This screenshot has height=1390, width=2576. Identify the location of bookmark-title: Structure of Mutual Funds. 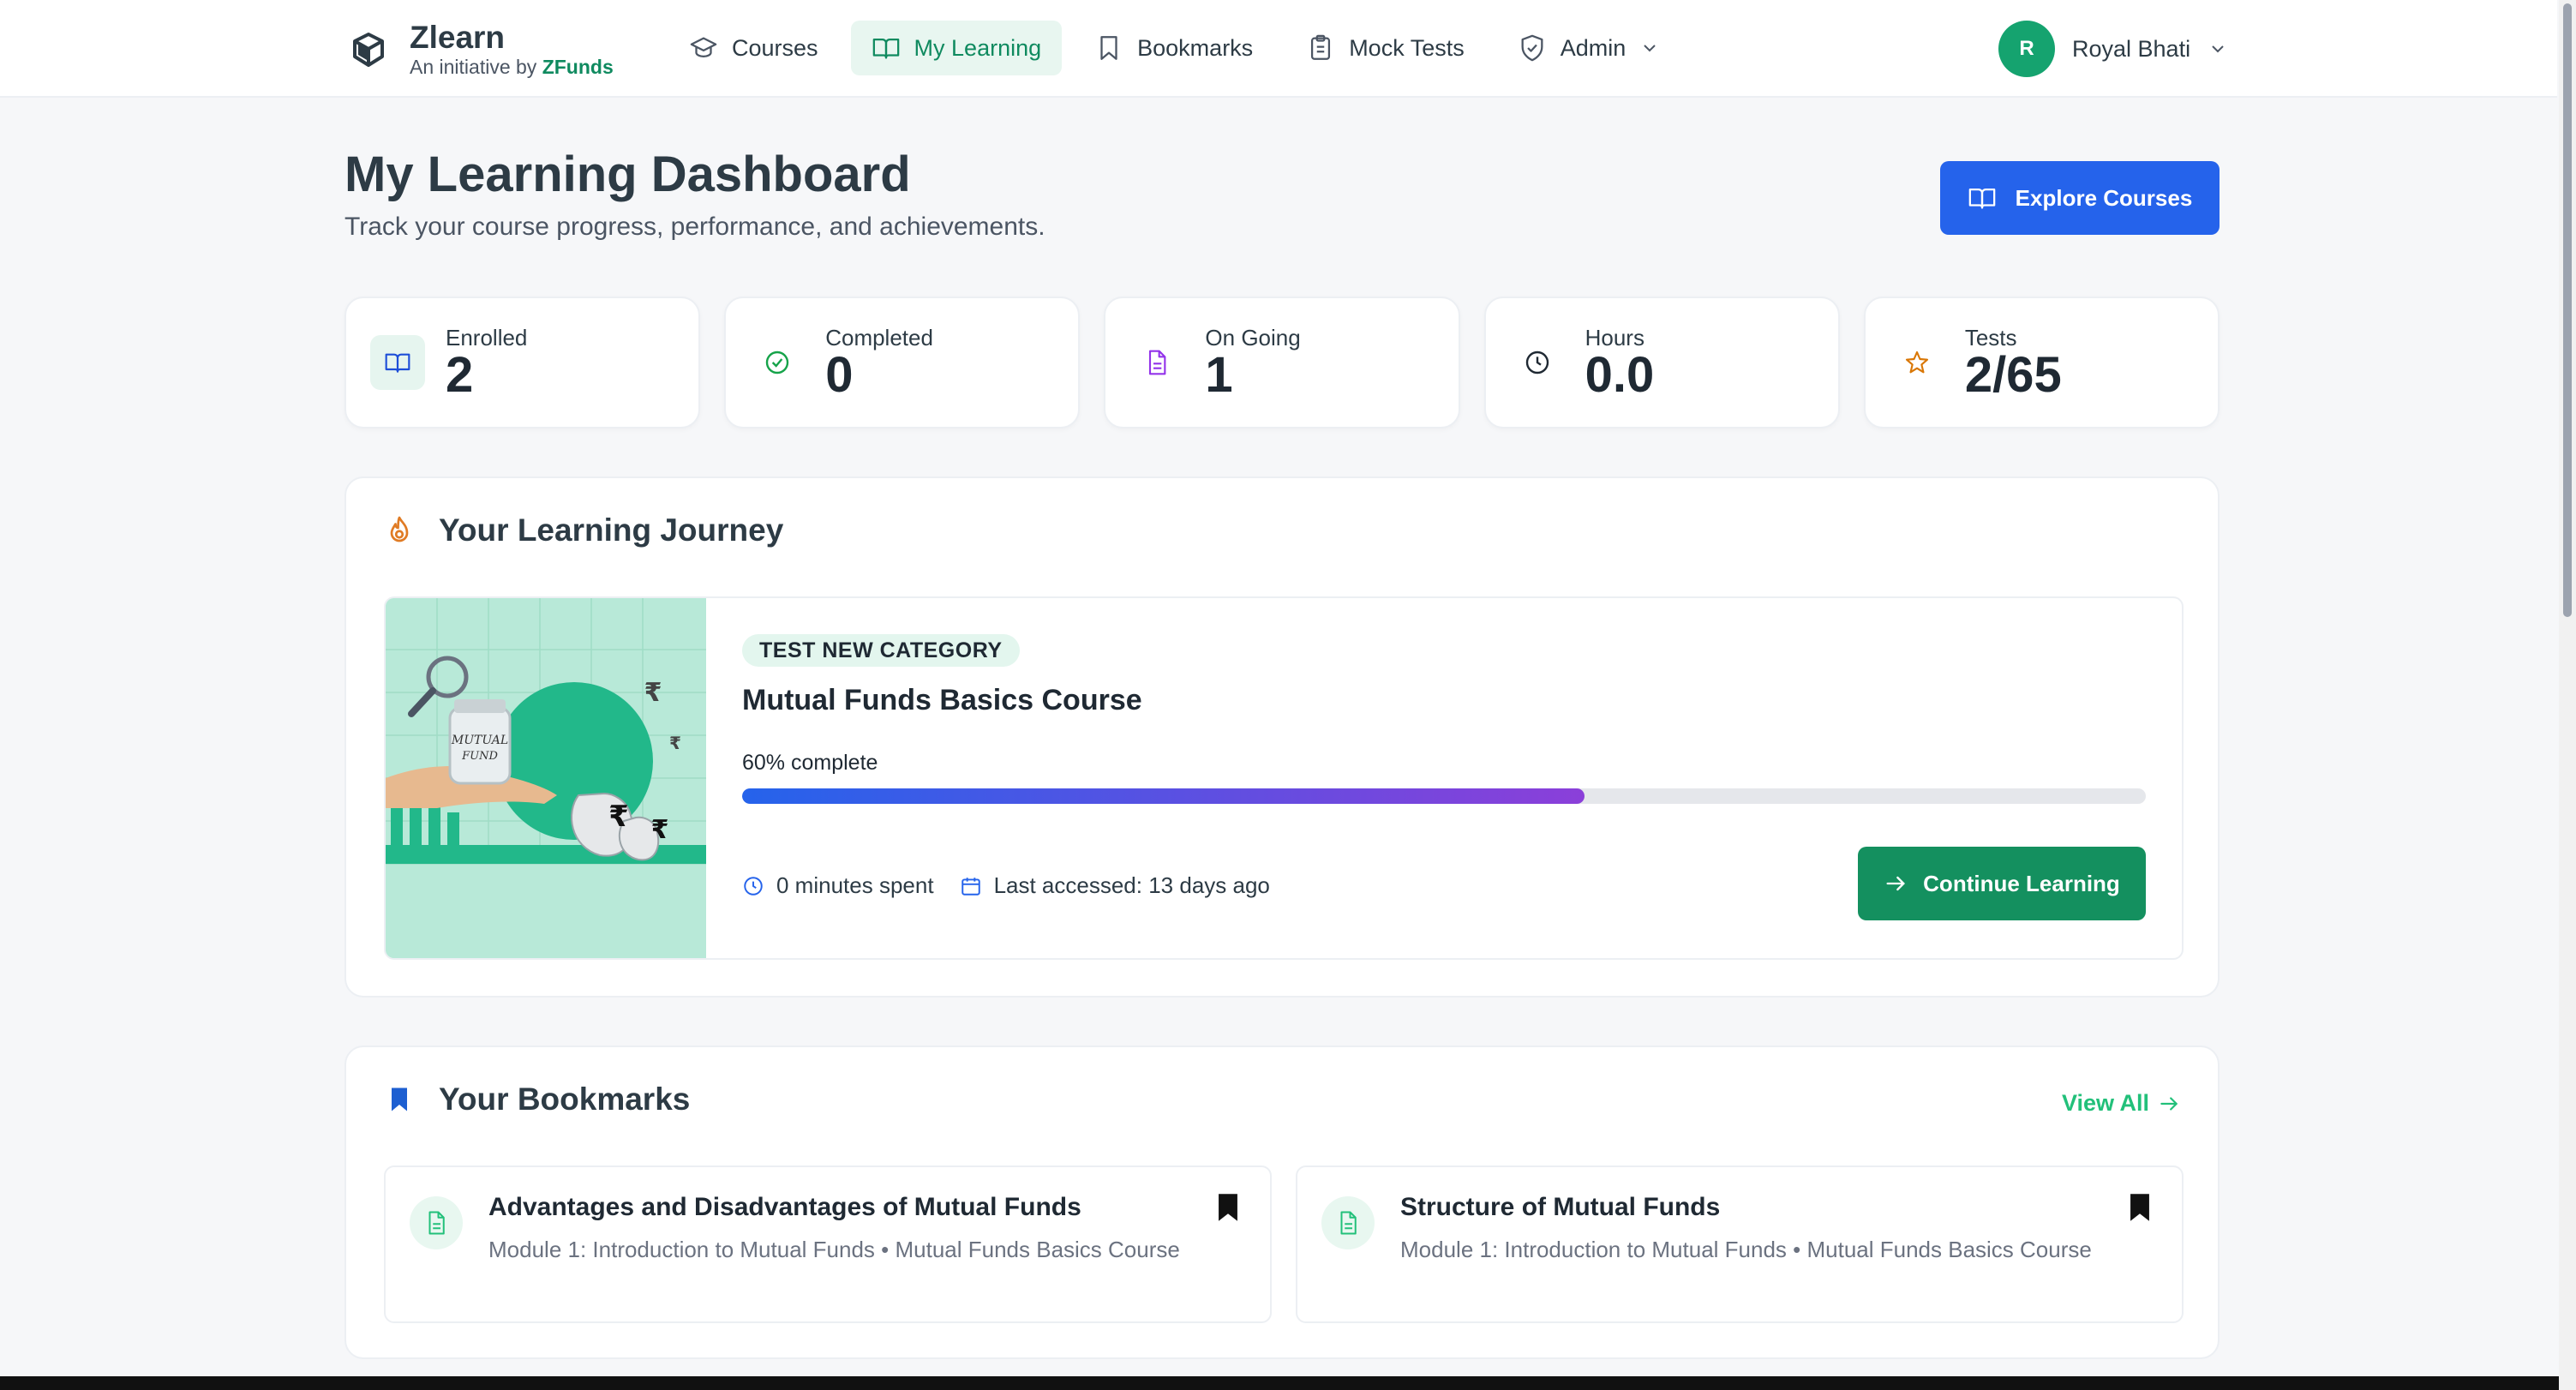
(1560, 1207).